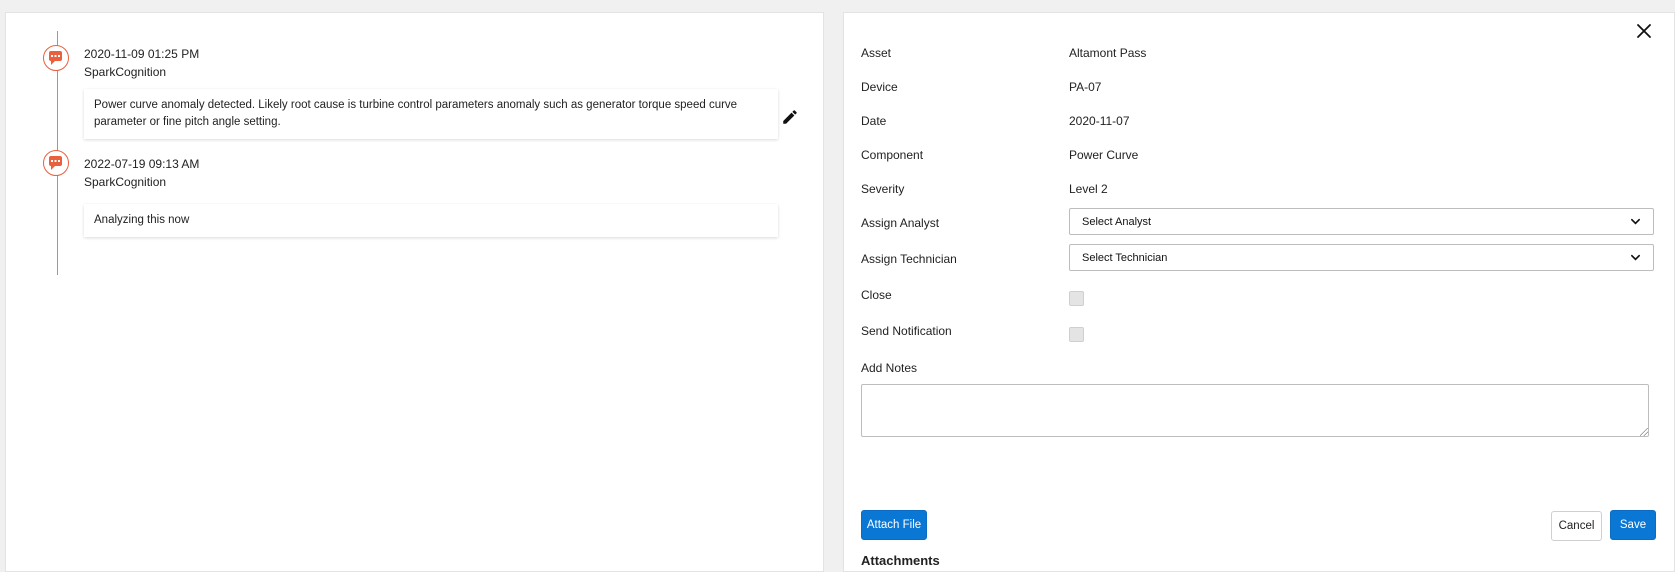  Describe the element at coordinates (906, 331) in the screenshot. I see `send-notification-label: Send Notification` at that location.